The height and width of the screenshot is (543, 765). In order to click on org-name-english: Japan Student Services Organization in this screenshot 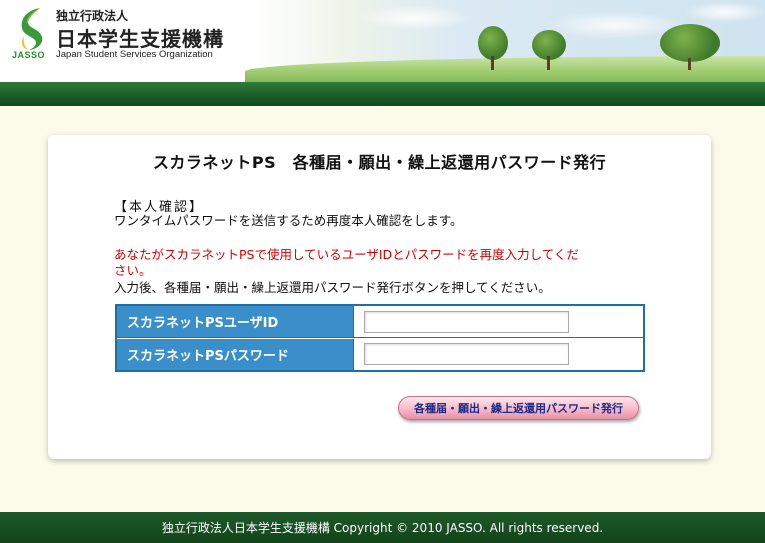, I will do `click(134, 54)`.